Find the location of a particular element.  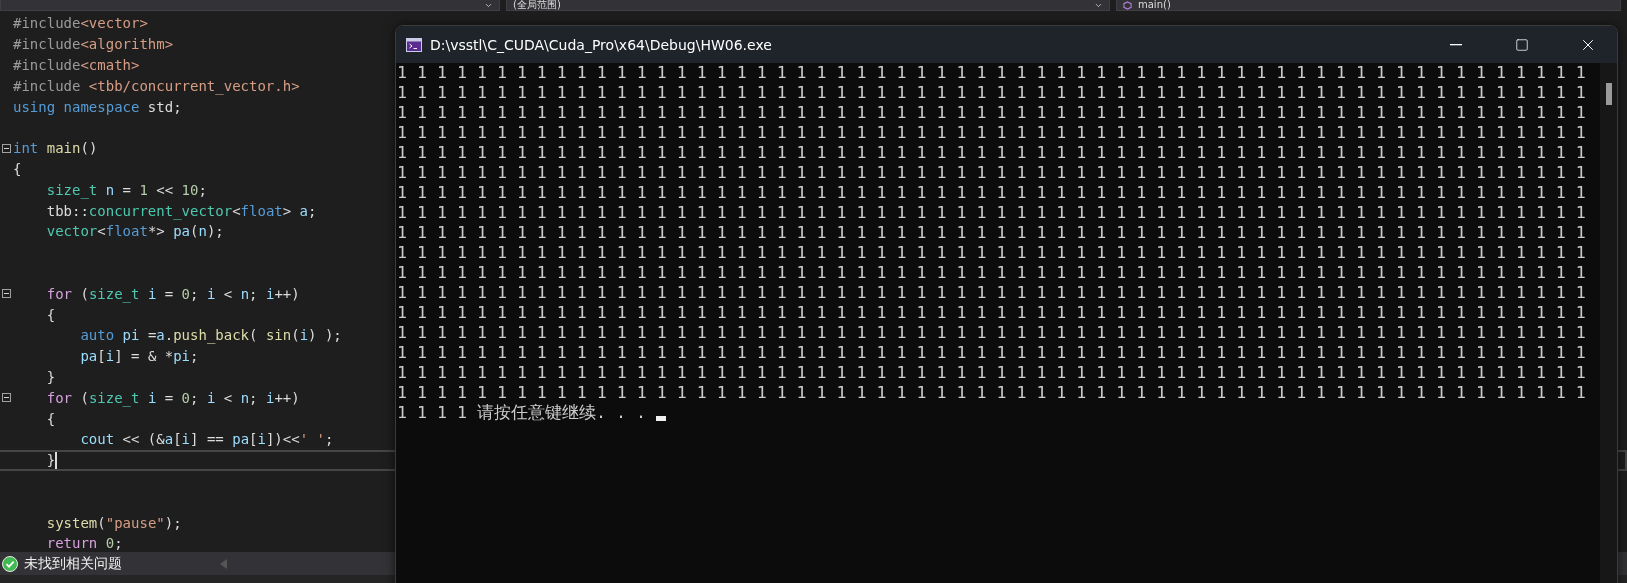

code-line: #include<algorithm> is located at coordinates (93, 44).